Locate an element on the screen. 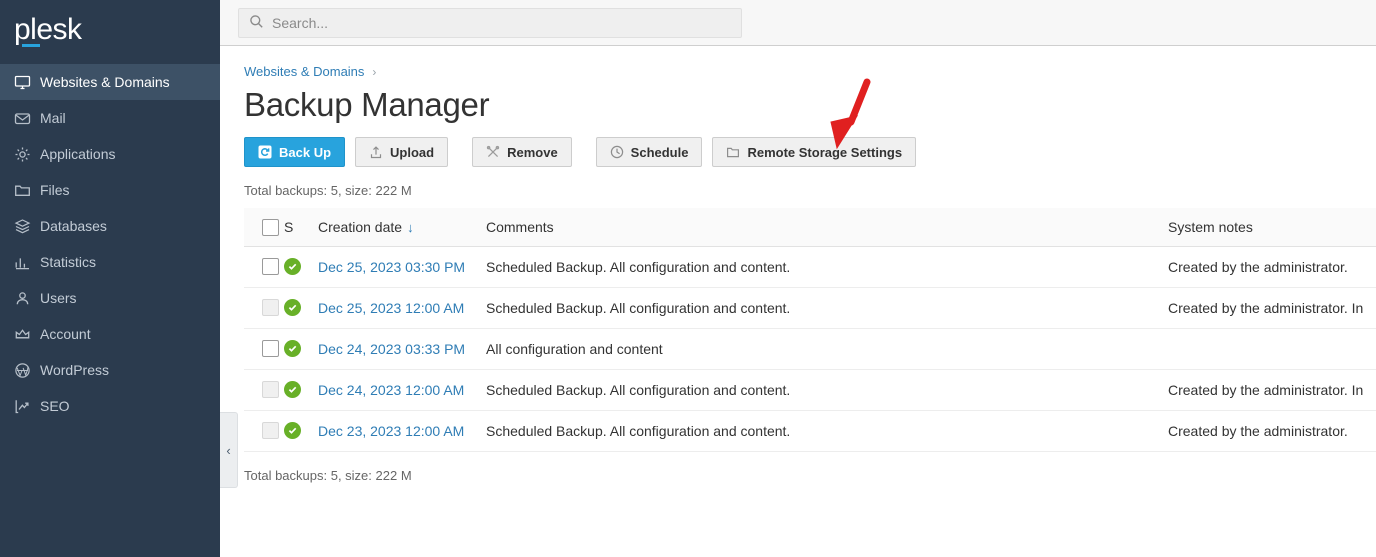 This screenshot has height=557, width=1376. sidebar-item-label: WordPress is located at coordinates (74, 370).